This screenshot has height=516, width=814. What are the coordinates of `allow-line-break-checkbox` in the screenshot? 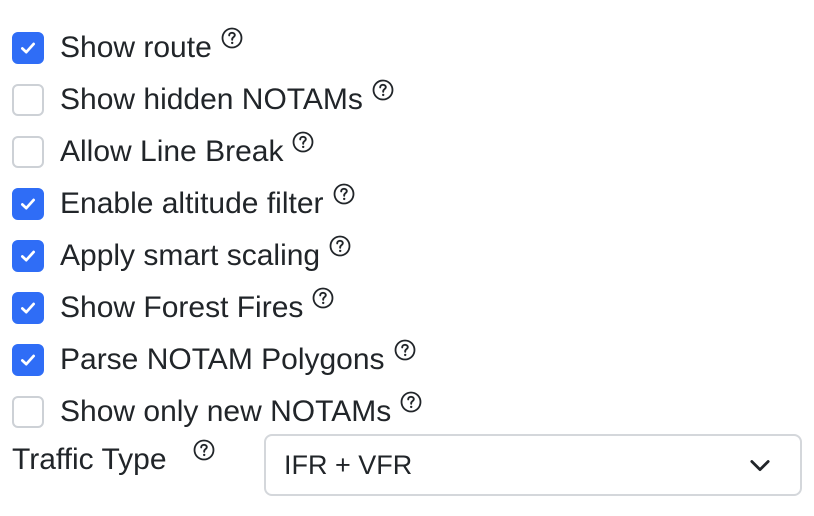 It's located at (28, 152).